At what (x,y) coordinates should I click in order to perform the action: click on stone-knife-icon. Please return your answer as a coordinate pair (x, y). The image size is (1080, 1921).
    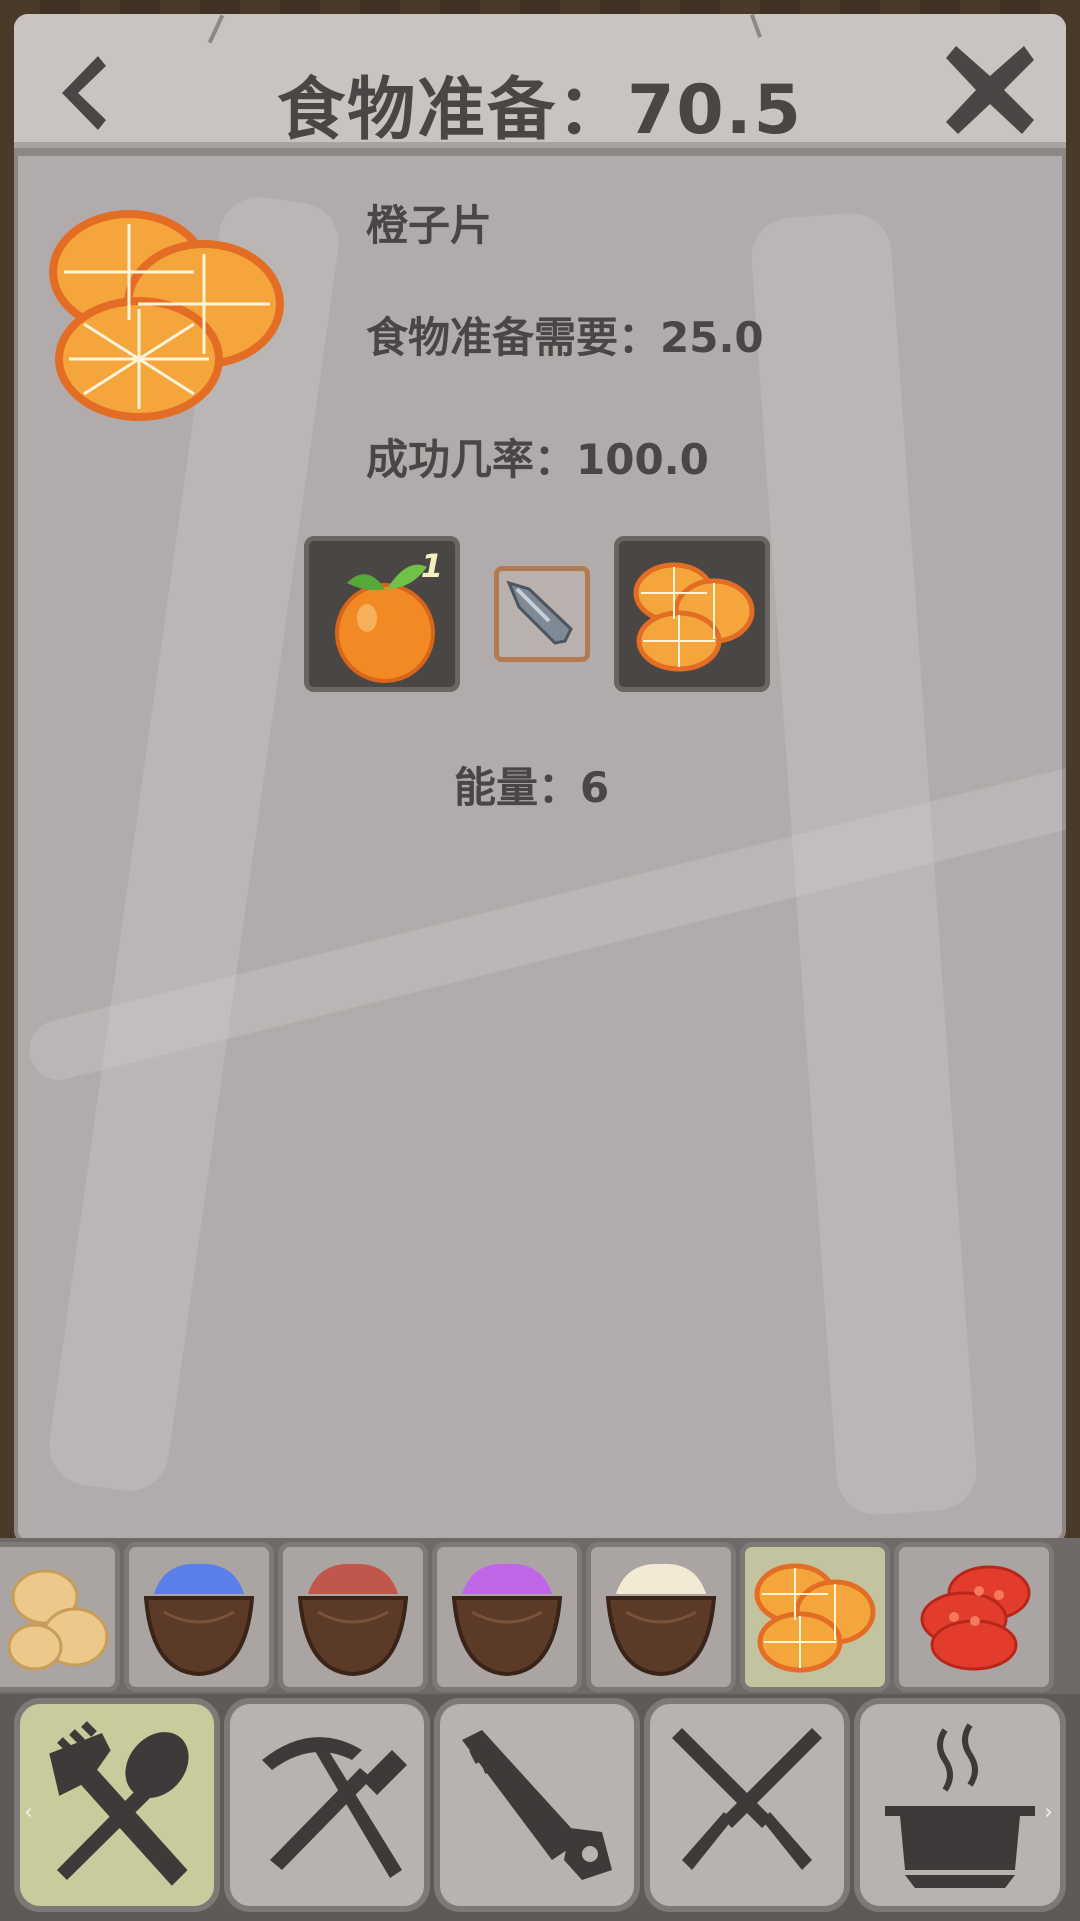
    Looking at the image, I should click on (539, 612).